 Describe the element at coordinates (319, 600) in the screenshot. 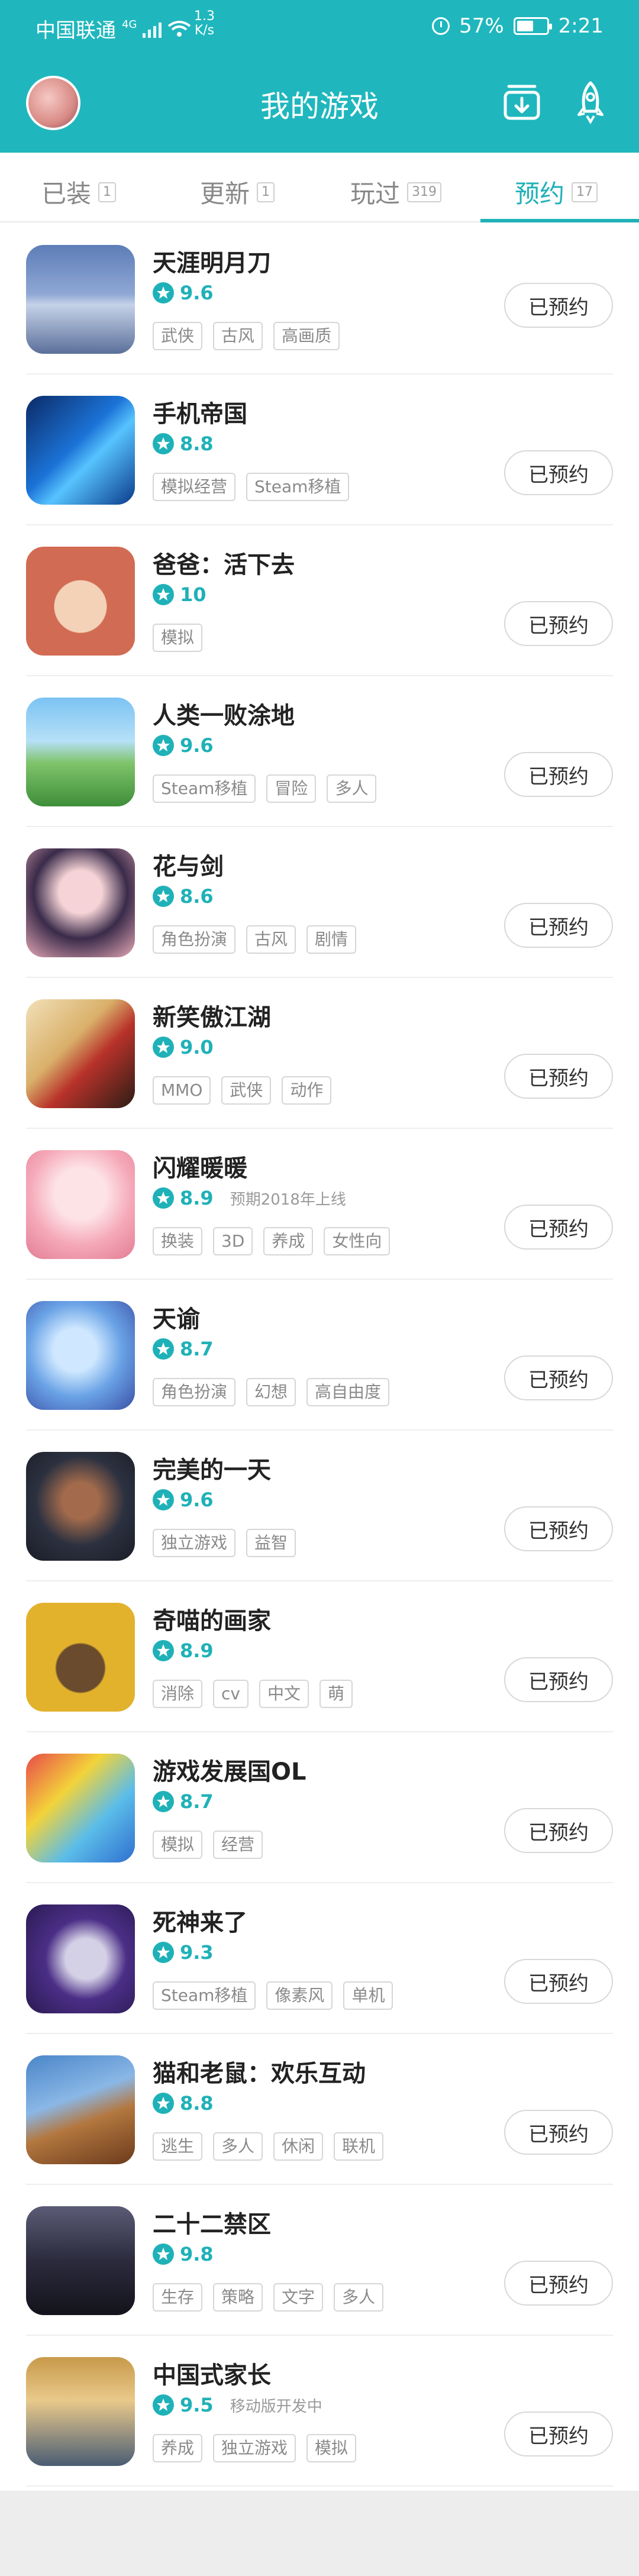

I see `game-list-item: 爸爸：活下去 10 模拟 已预约` at that location.